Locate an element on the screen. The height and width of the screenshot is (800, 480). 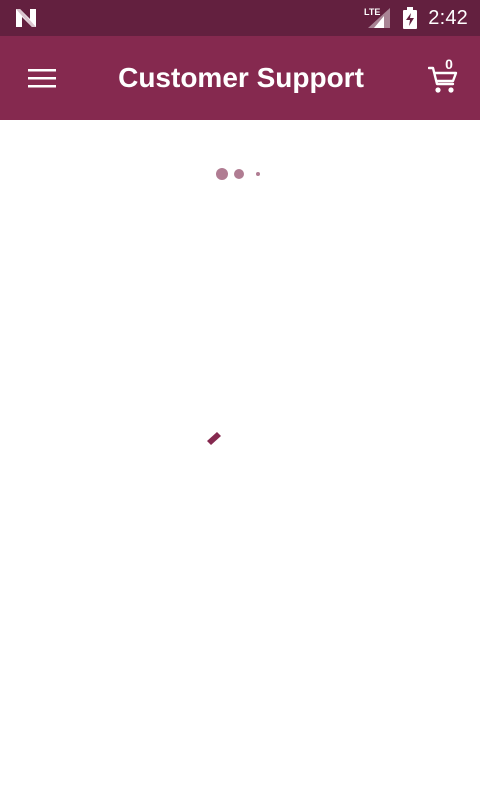
cart-button: 0 is located at coordinates (446, 78).